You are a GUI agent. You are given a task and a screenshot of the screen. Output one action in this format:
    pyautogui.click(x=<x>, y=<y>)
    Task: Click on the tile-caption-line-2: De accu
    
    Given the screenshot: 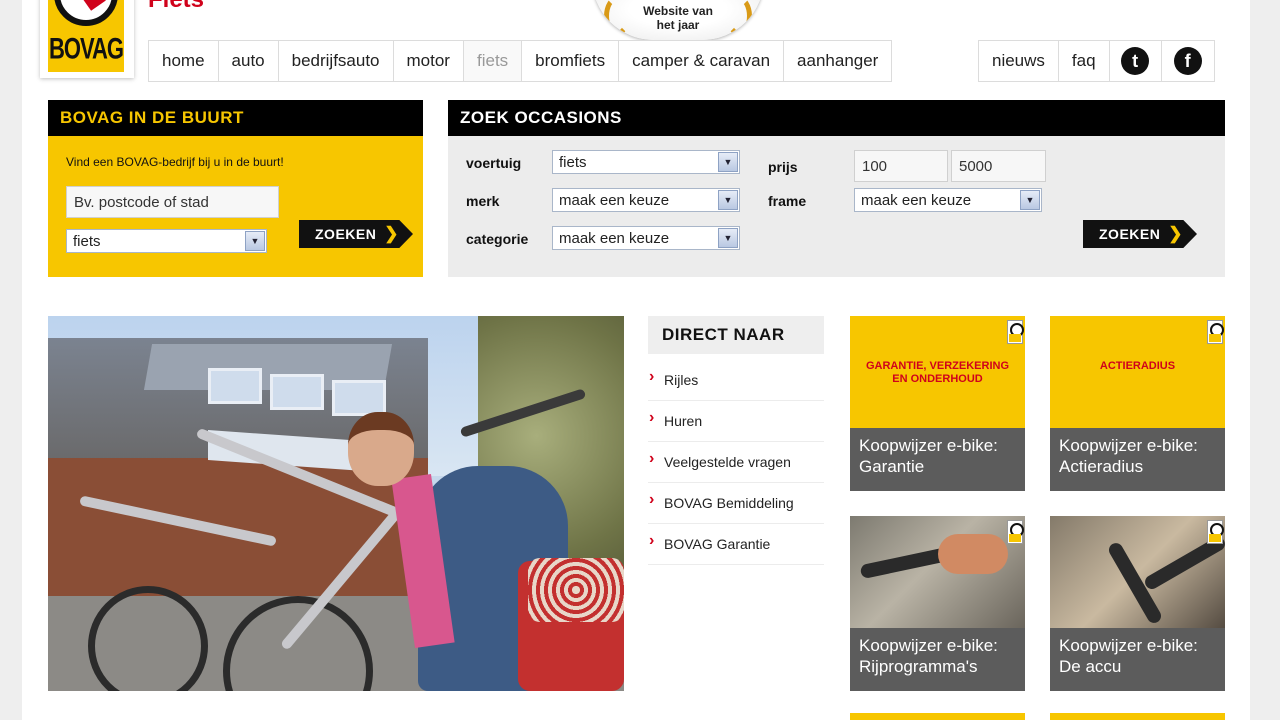 What is the action you would take?
    pyautogui.click(x=1090, y=666)
    